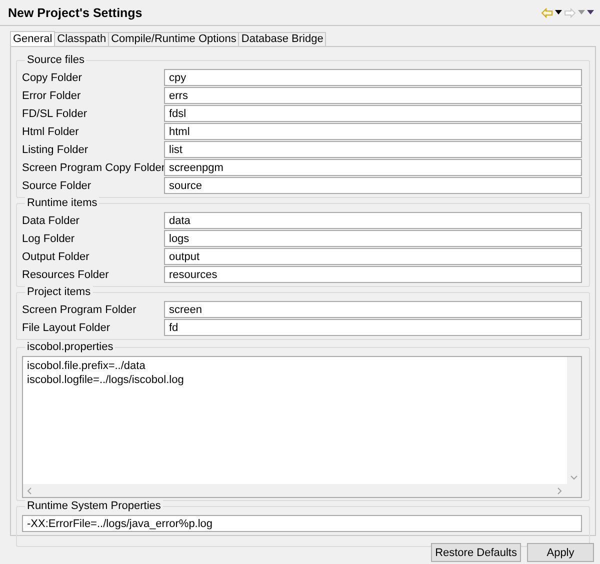 This screenshot has height=564, width=600. What do you see at coordinates (373, 149) in the screenshot?
I see `input-field: list` at bounding box center [373, 149].